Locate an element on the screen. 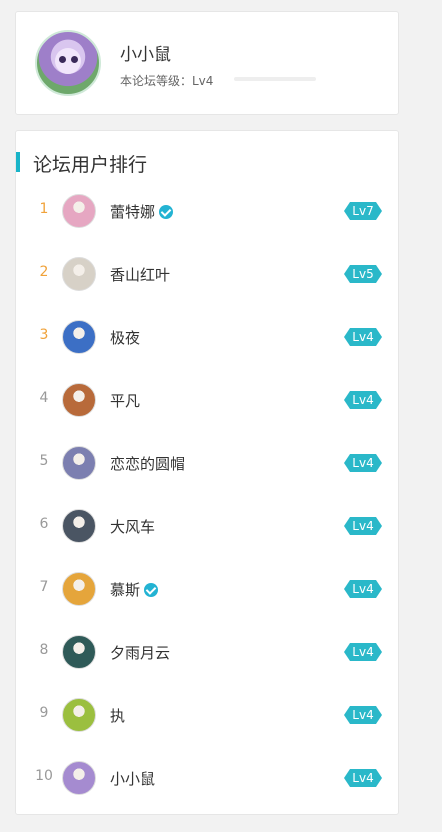 The height and width of the screenshot is (832, 442). ranking-row: 5 恋恋的圆帽 Lv4 is located at coordinates (208, 463).